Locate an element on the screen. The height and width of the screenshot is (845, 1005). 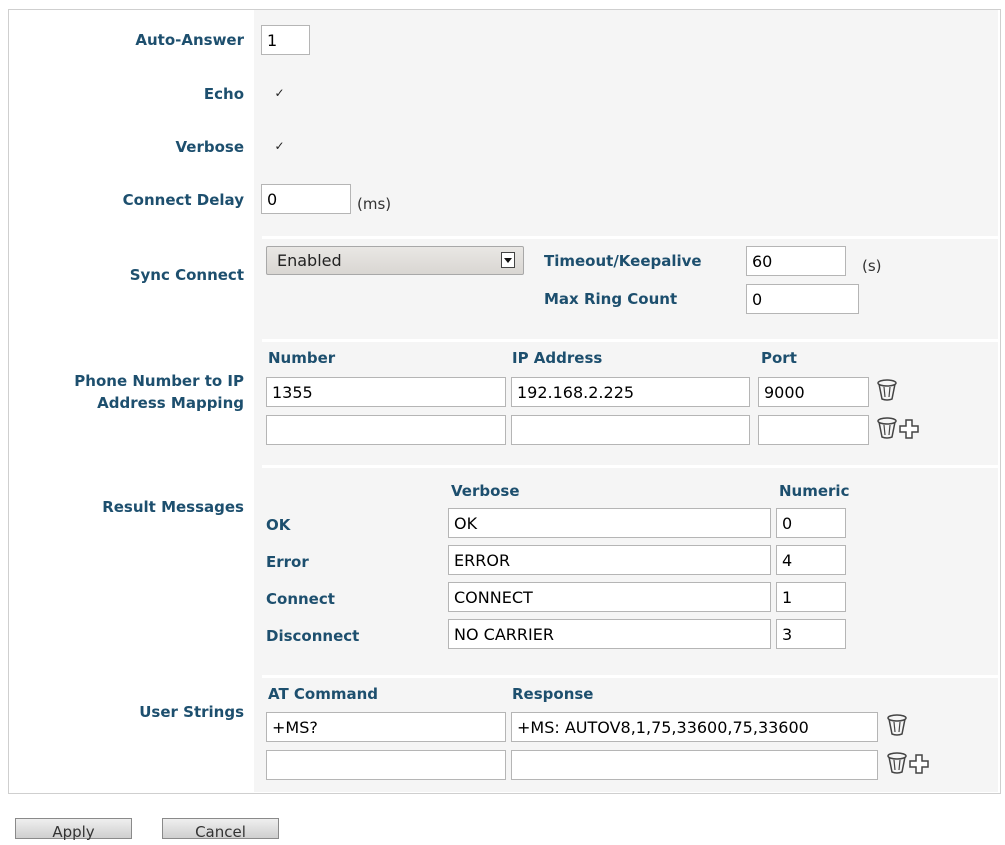
ip-address-column-header: IP Address is located at coordinates (557, 358).